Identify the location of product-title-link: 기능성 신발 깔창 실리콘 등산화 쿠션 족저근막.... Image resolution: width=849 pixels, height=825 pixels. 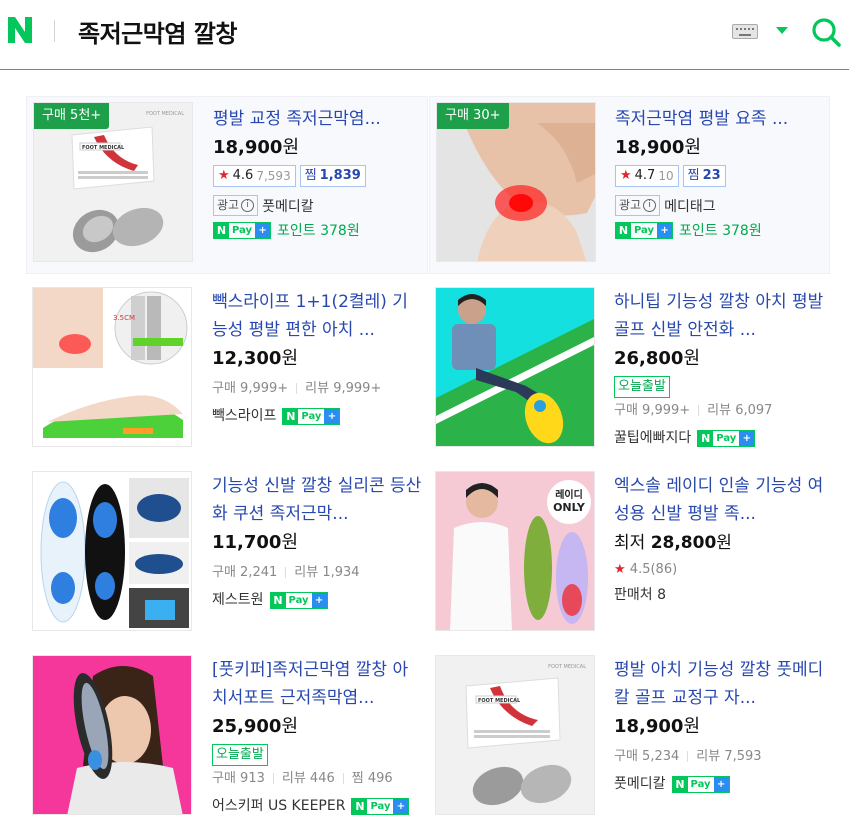
(317, 500).